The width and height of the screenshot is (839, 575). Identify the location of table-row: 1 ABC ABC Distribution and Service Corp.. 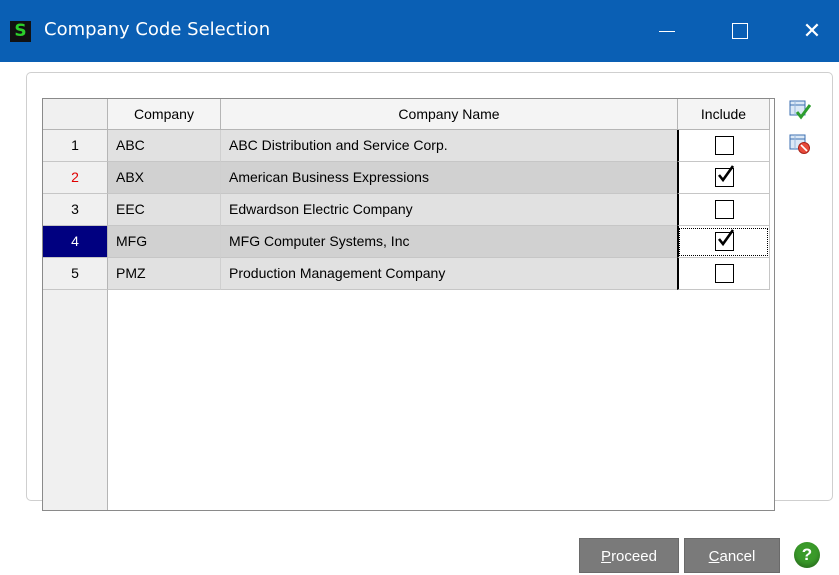
(408, 146).